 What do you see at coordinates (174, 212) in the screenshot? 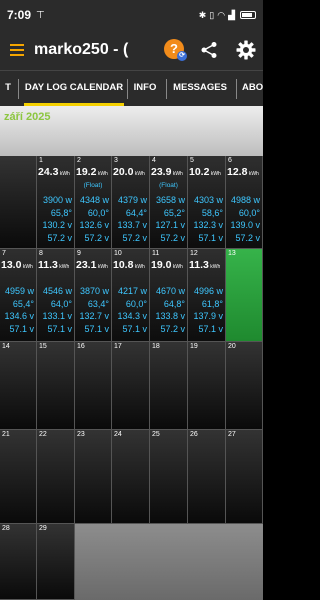
I see `day-stat-temp: 65,2°` at bounding box center [174, 212].